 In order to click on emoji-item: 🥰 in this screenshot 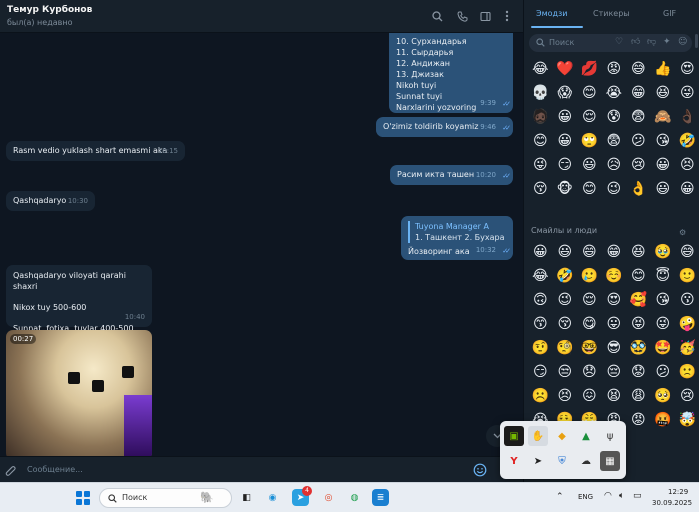, I will do `click(638, 300)`.